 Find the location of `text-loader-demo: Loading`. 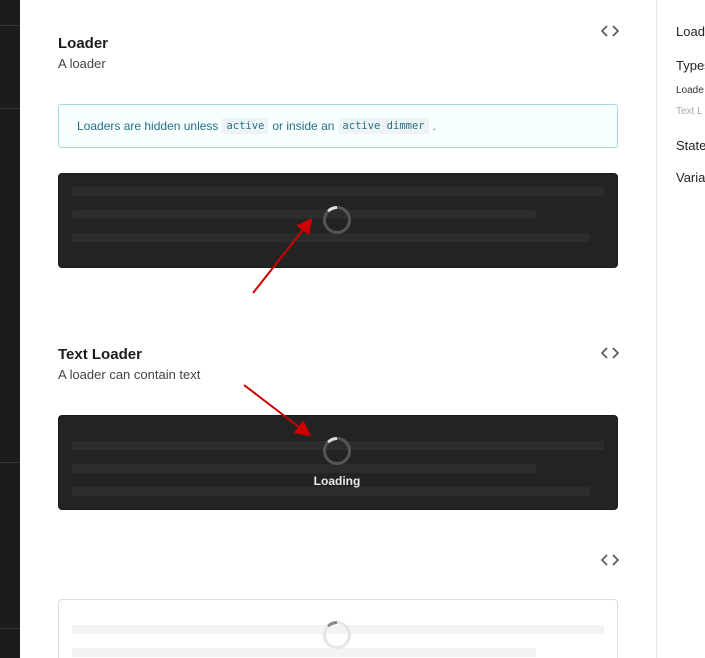

text-loader-demo: Loading is located at coordinates (338, 462).